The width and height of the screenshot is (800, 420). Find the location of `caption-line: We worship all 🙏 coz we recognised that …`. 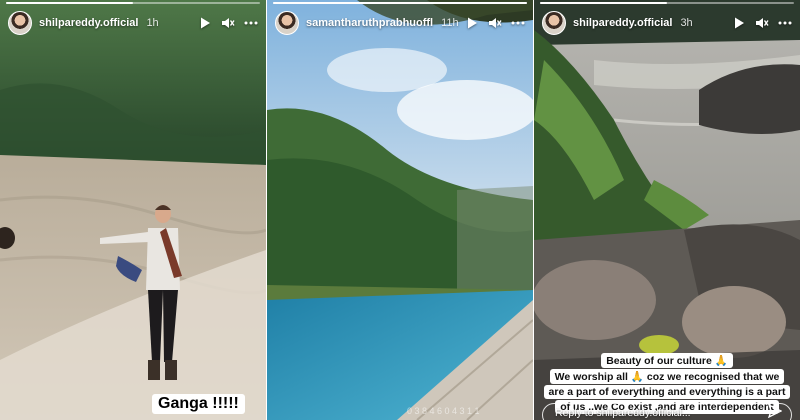

caption-line: We worship all 🙏 coz we recognised that … is located at coordinates (667, 376).